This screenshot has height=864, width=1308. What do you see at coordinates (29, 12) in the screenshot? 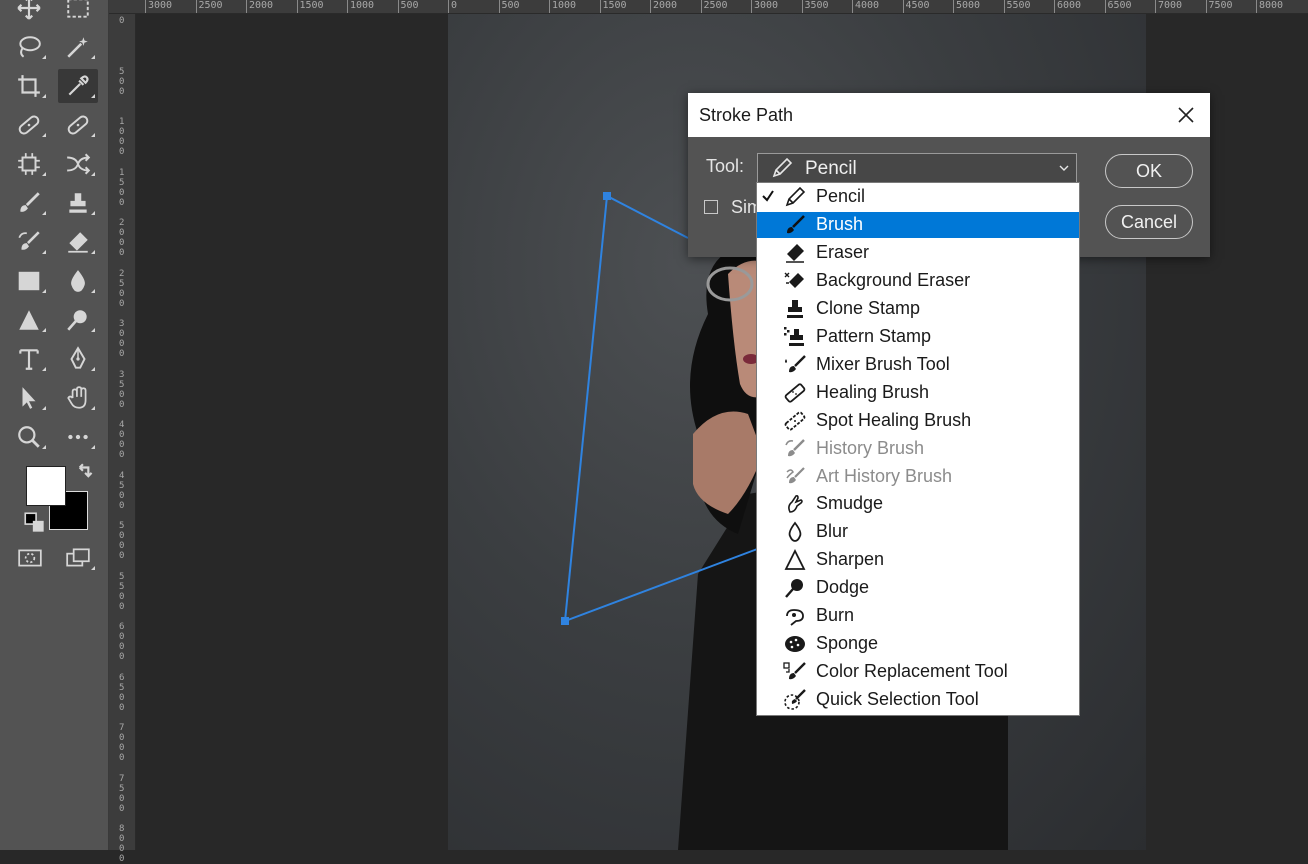
I see `move-tool` at bounding box center [29, 12].